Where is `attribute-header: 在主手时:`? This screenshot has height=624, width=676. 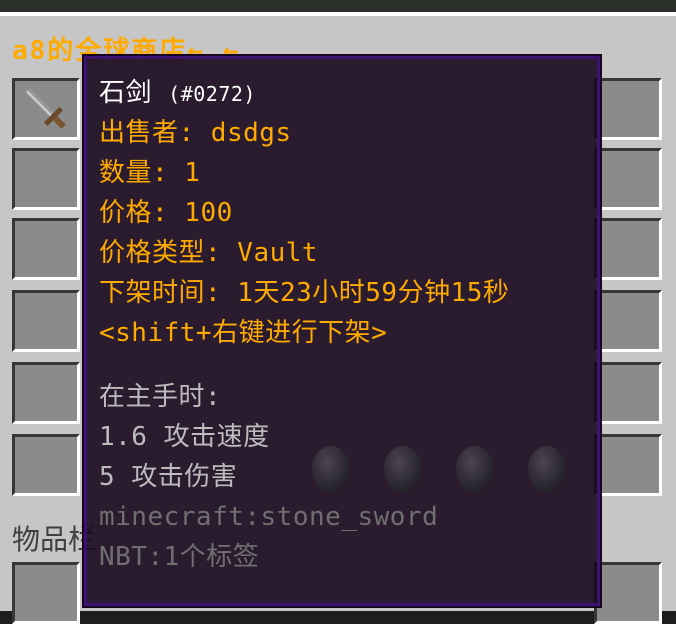 attribute-header: 在主手时: is located at coordinates (160, 397).